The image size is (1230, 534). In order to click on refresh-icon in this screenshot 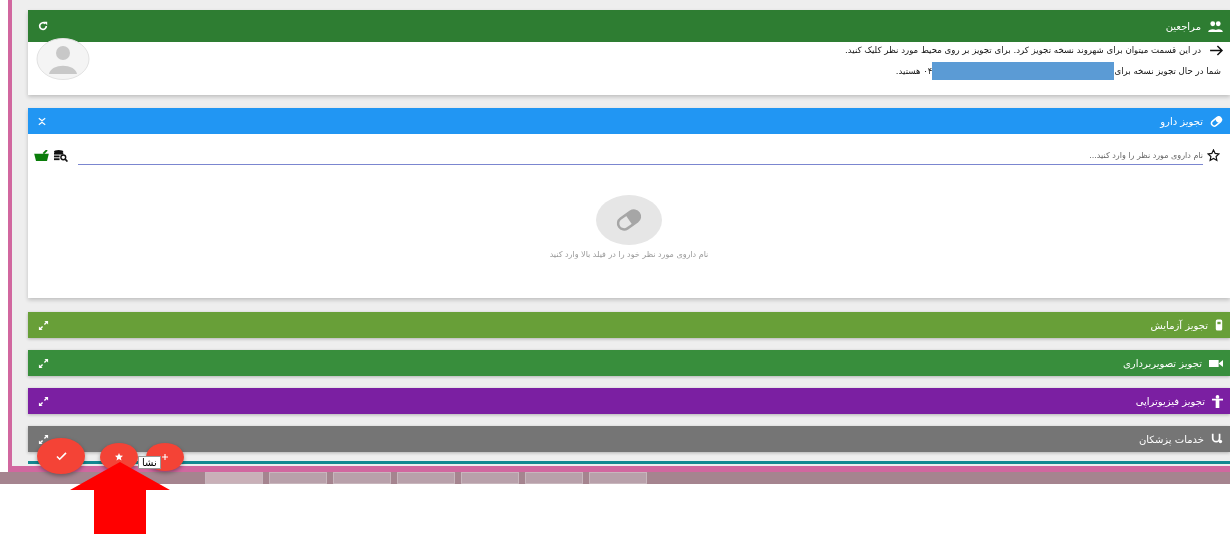, I will do `click(43, 26)`.